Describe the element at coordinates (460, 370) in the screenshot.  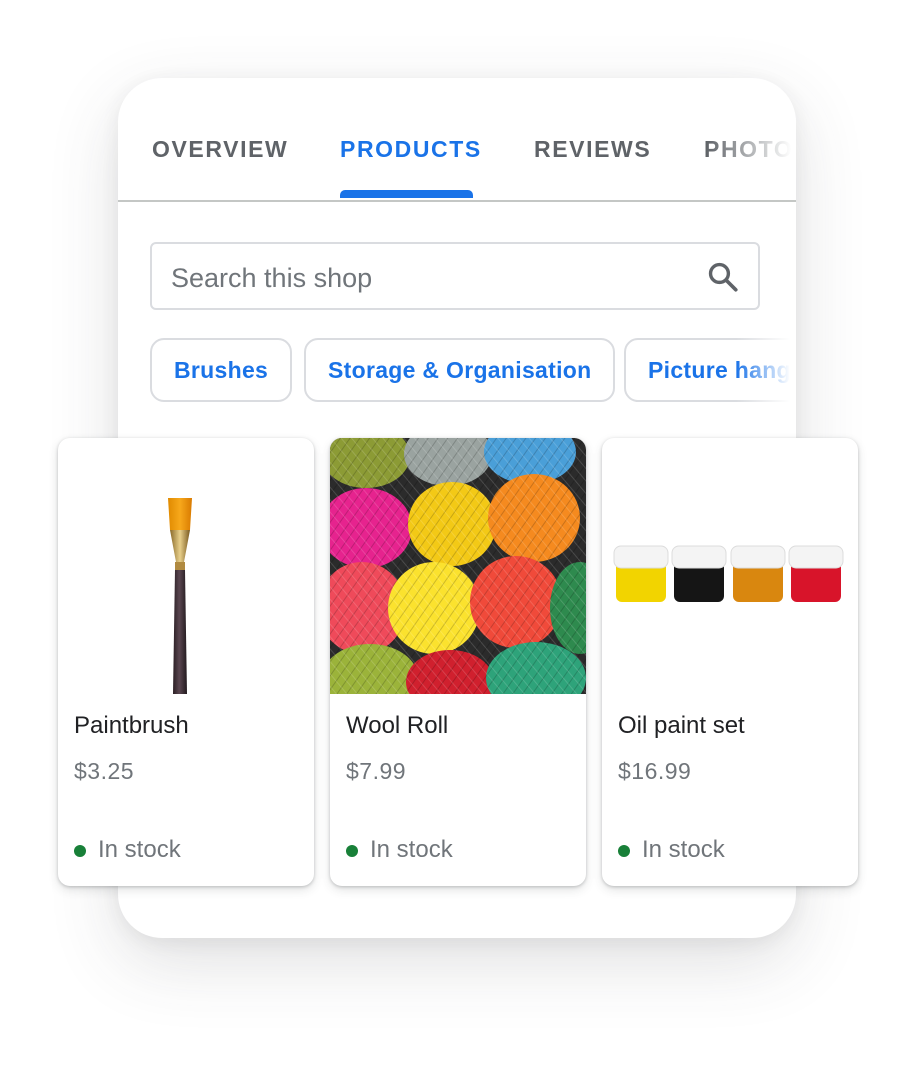
I see `chip-storage-organisation: Storage & Organisation` at that location.